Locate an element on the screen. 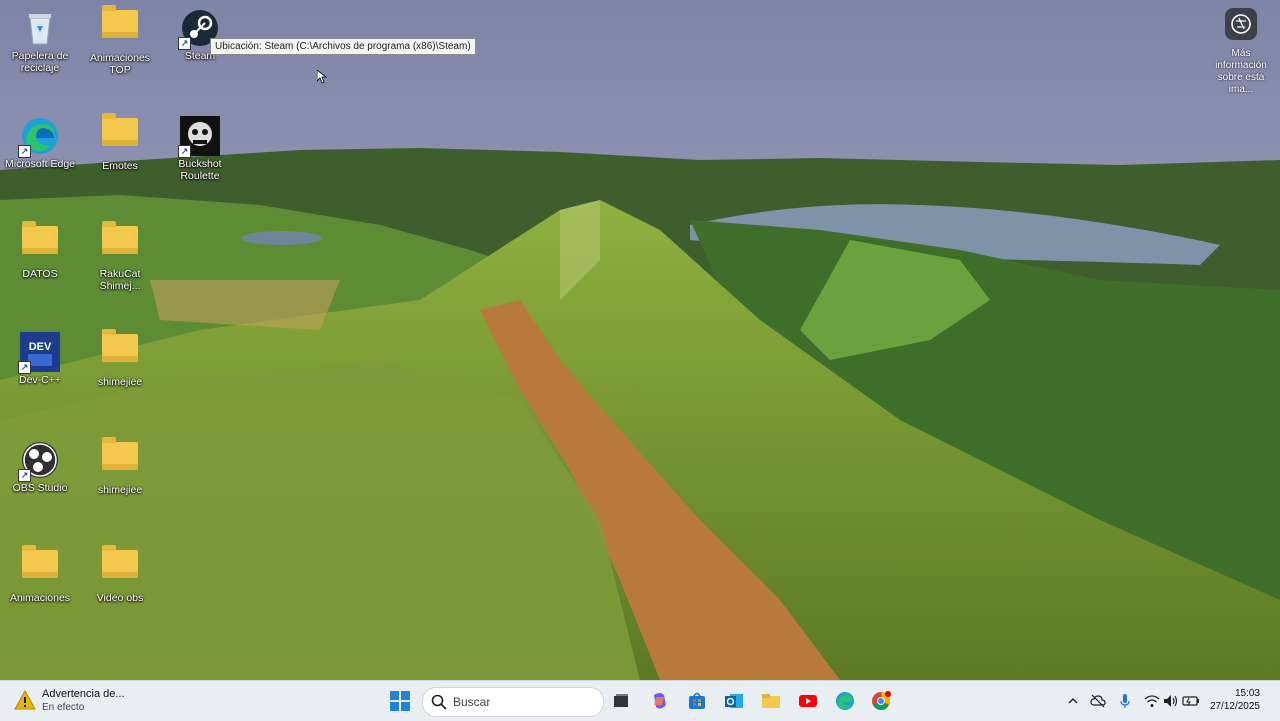 The image size is (1280, 721). microsoft-store-button is located at coordinates (697, 701).